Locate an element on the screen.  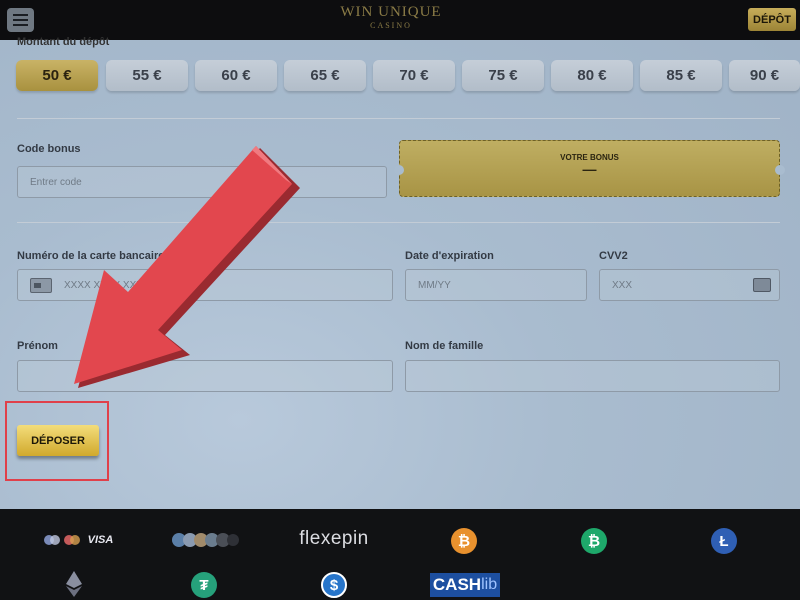
logo-subtitle: CASINO is located at coordinates (391, 25).